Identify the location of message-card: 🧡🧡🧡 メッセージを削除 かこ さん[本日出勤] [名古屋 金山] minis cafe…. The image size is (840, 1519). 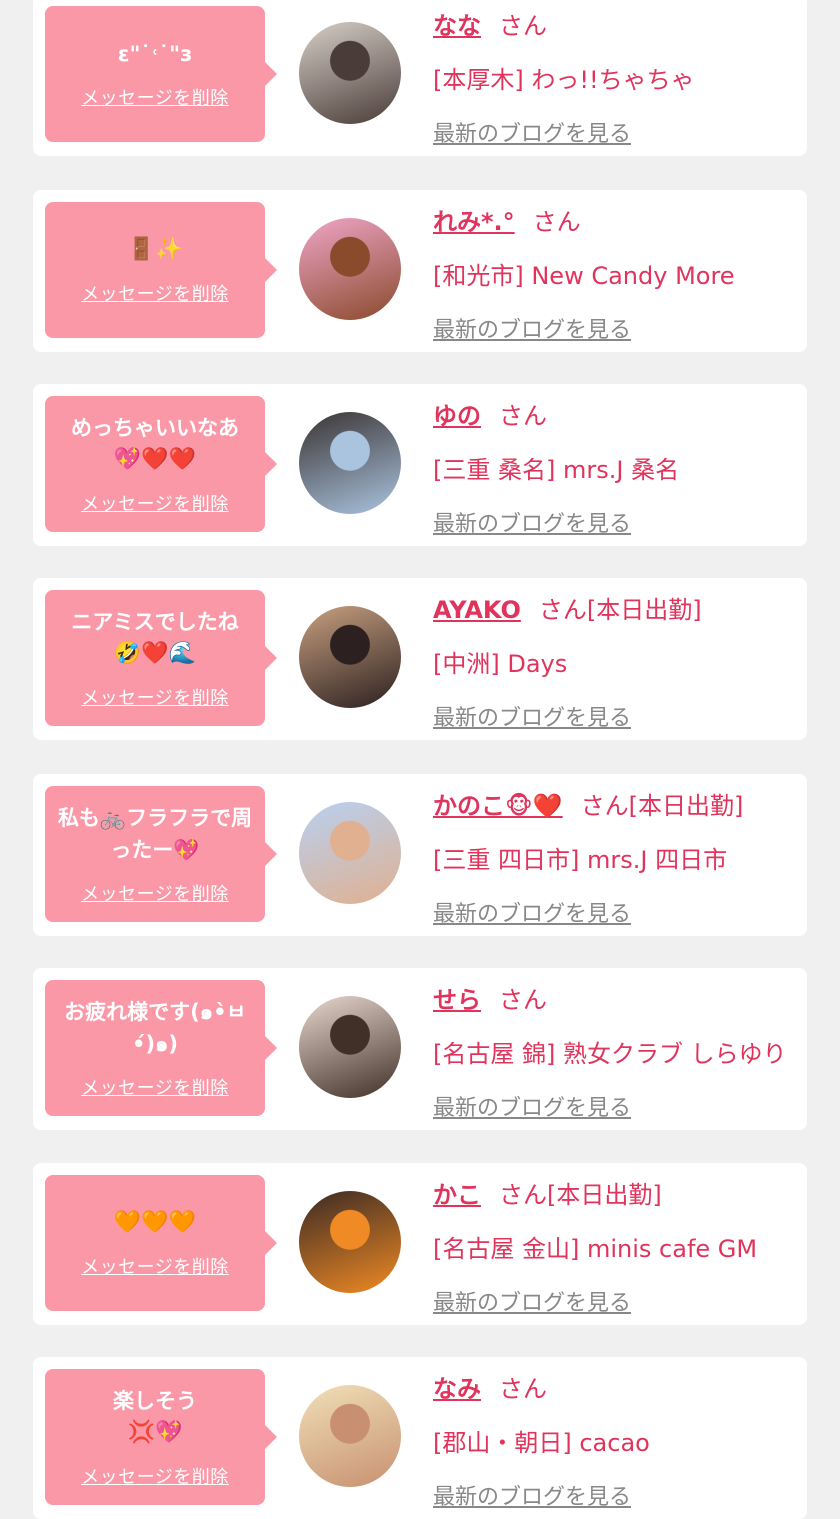
(420, 1244).